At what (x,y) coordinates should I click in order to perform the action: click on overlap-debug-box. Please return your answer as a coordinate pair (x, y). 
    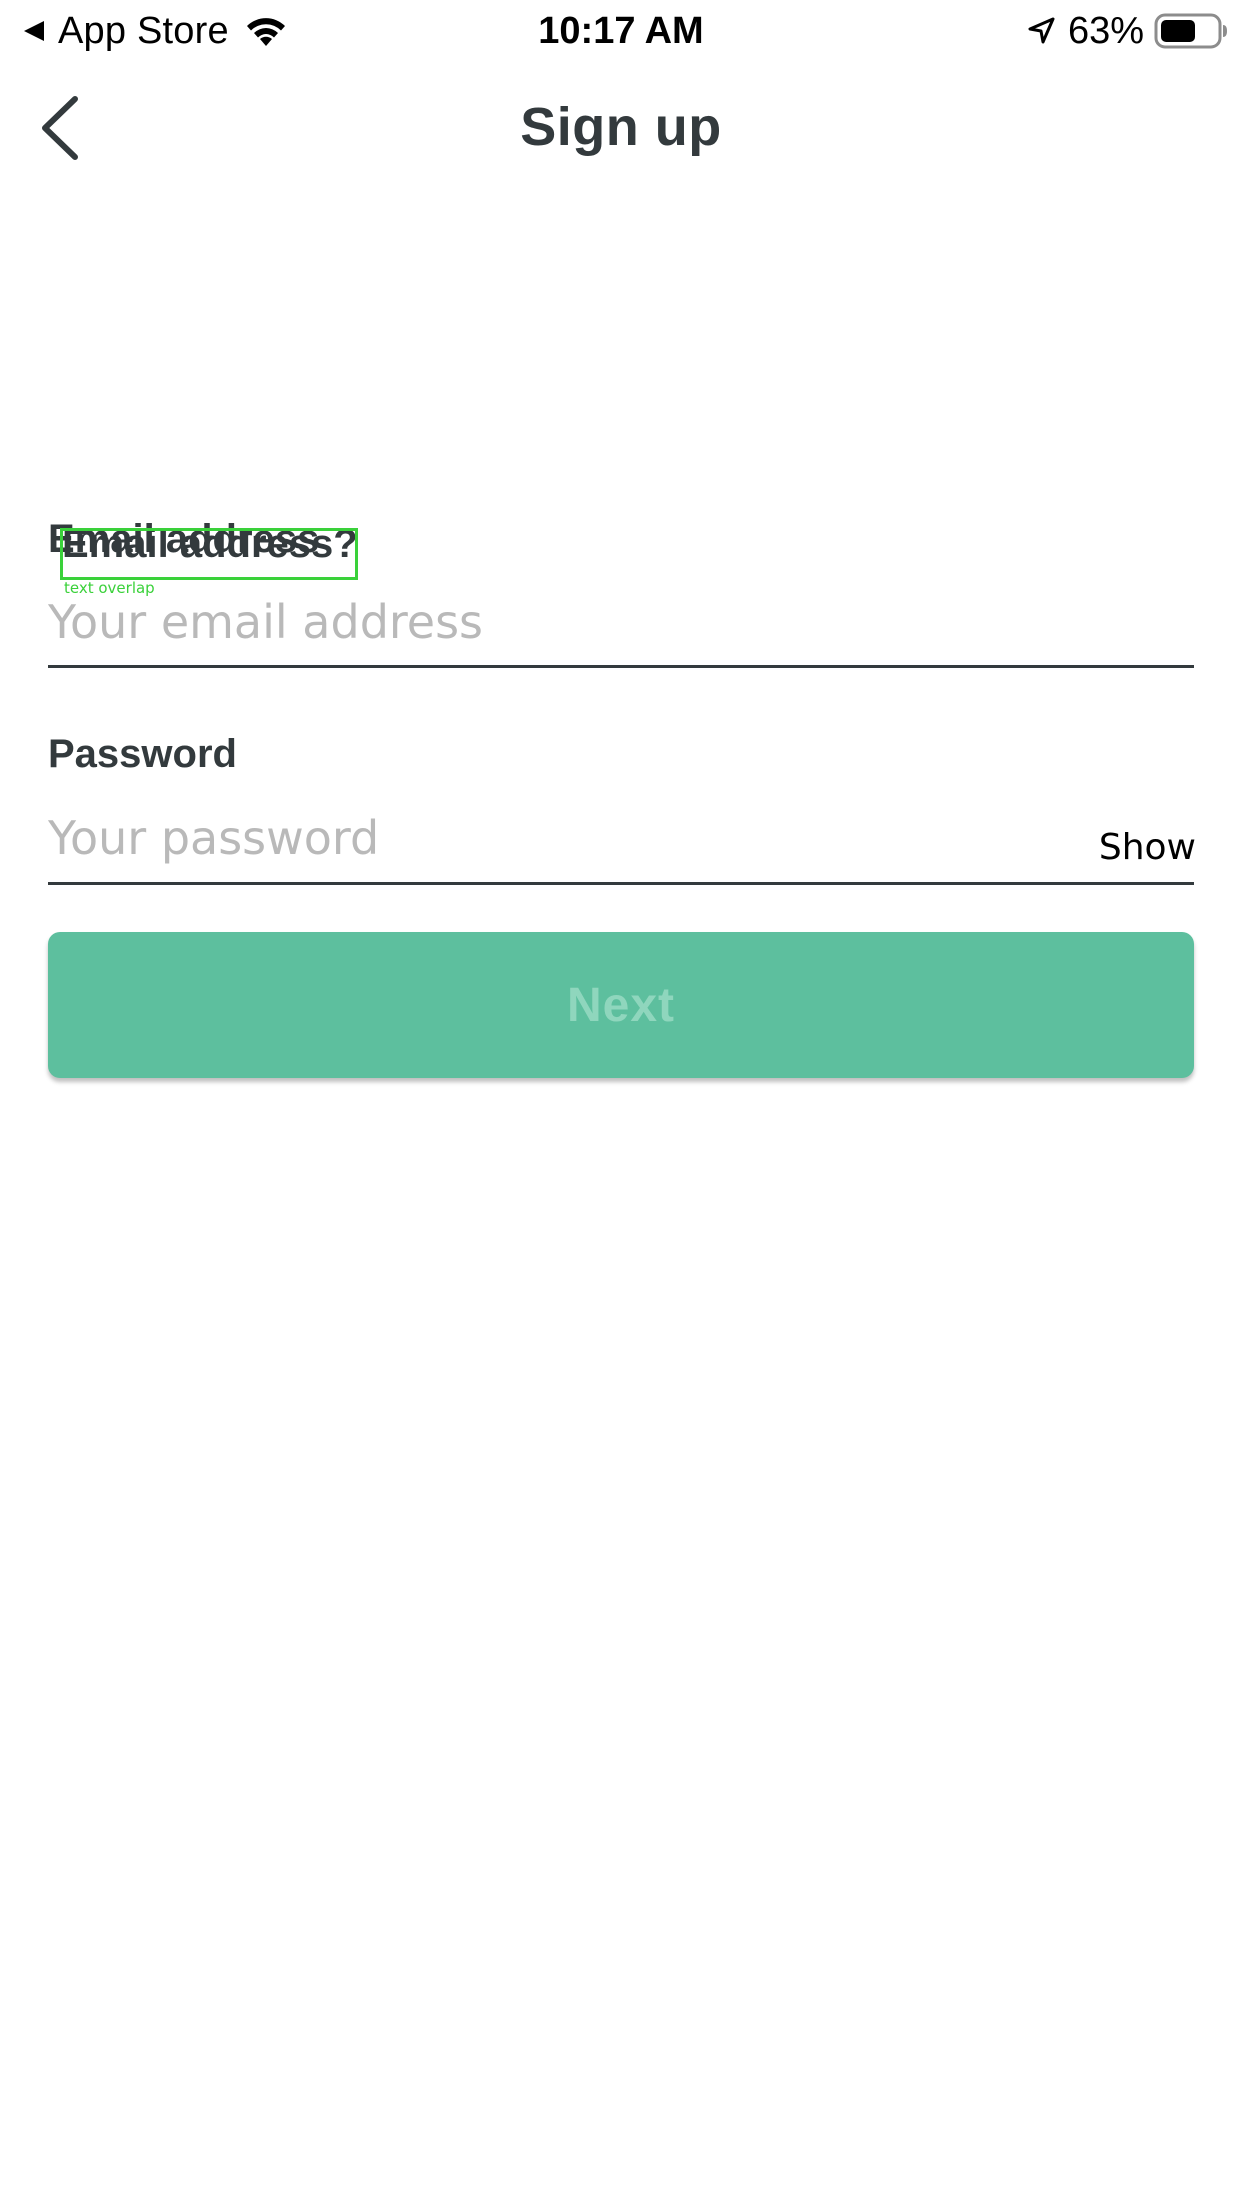
    Looking at the image, I should click on (209, 554).